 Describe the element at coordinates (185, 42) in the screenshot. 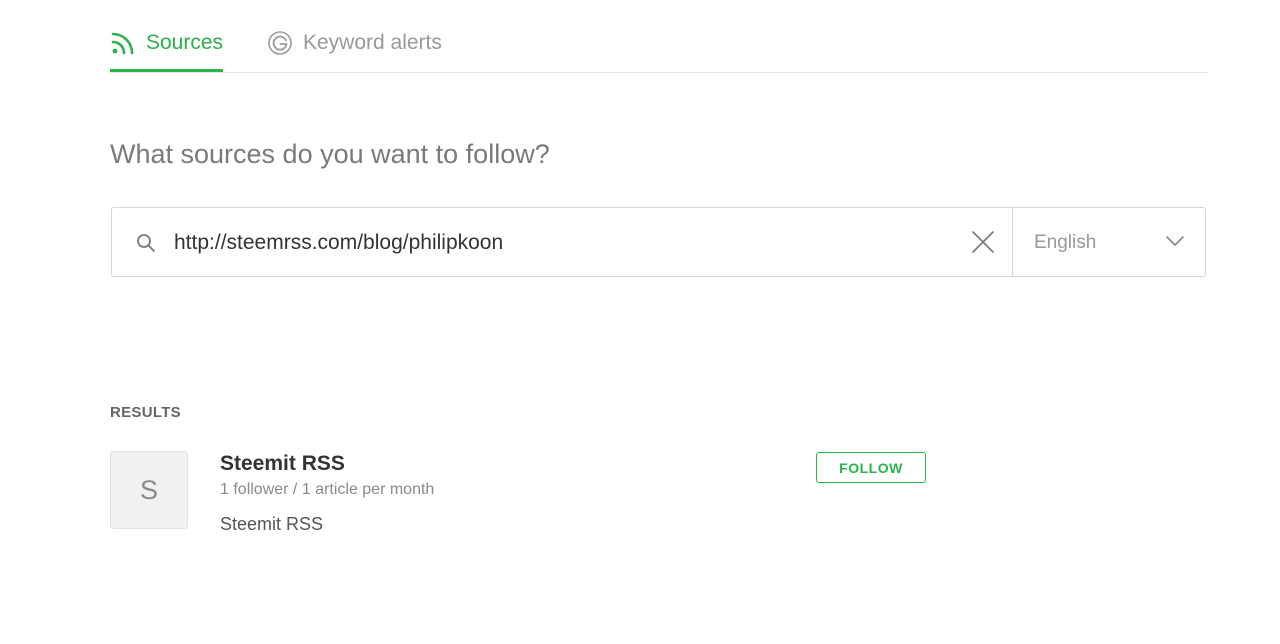

I see `tab-sources-label: Sources` at that location.